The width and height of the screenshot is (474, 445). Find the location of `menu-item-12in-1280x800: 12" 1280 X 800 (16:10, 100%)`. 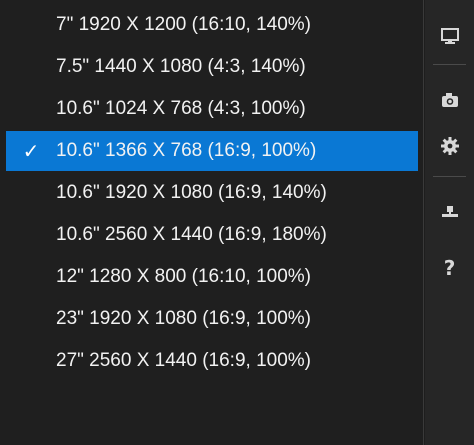

menu-item-12in-1280x800: 12" 1280 X 800 (16:10, 100%) is located at coordinates (212, 277).